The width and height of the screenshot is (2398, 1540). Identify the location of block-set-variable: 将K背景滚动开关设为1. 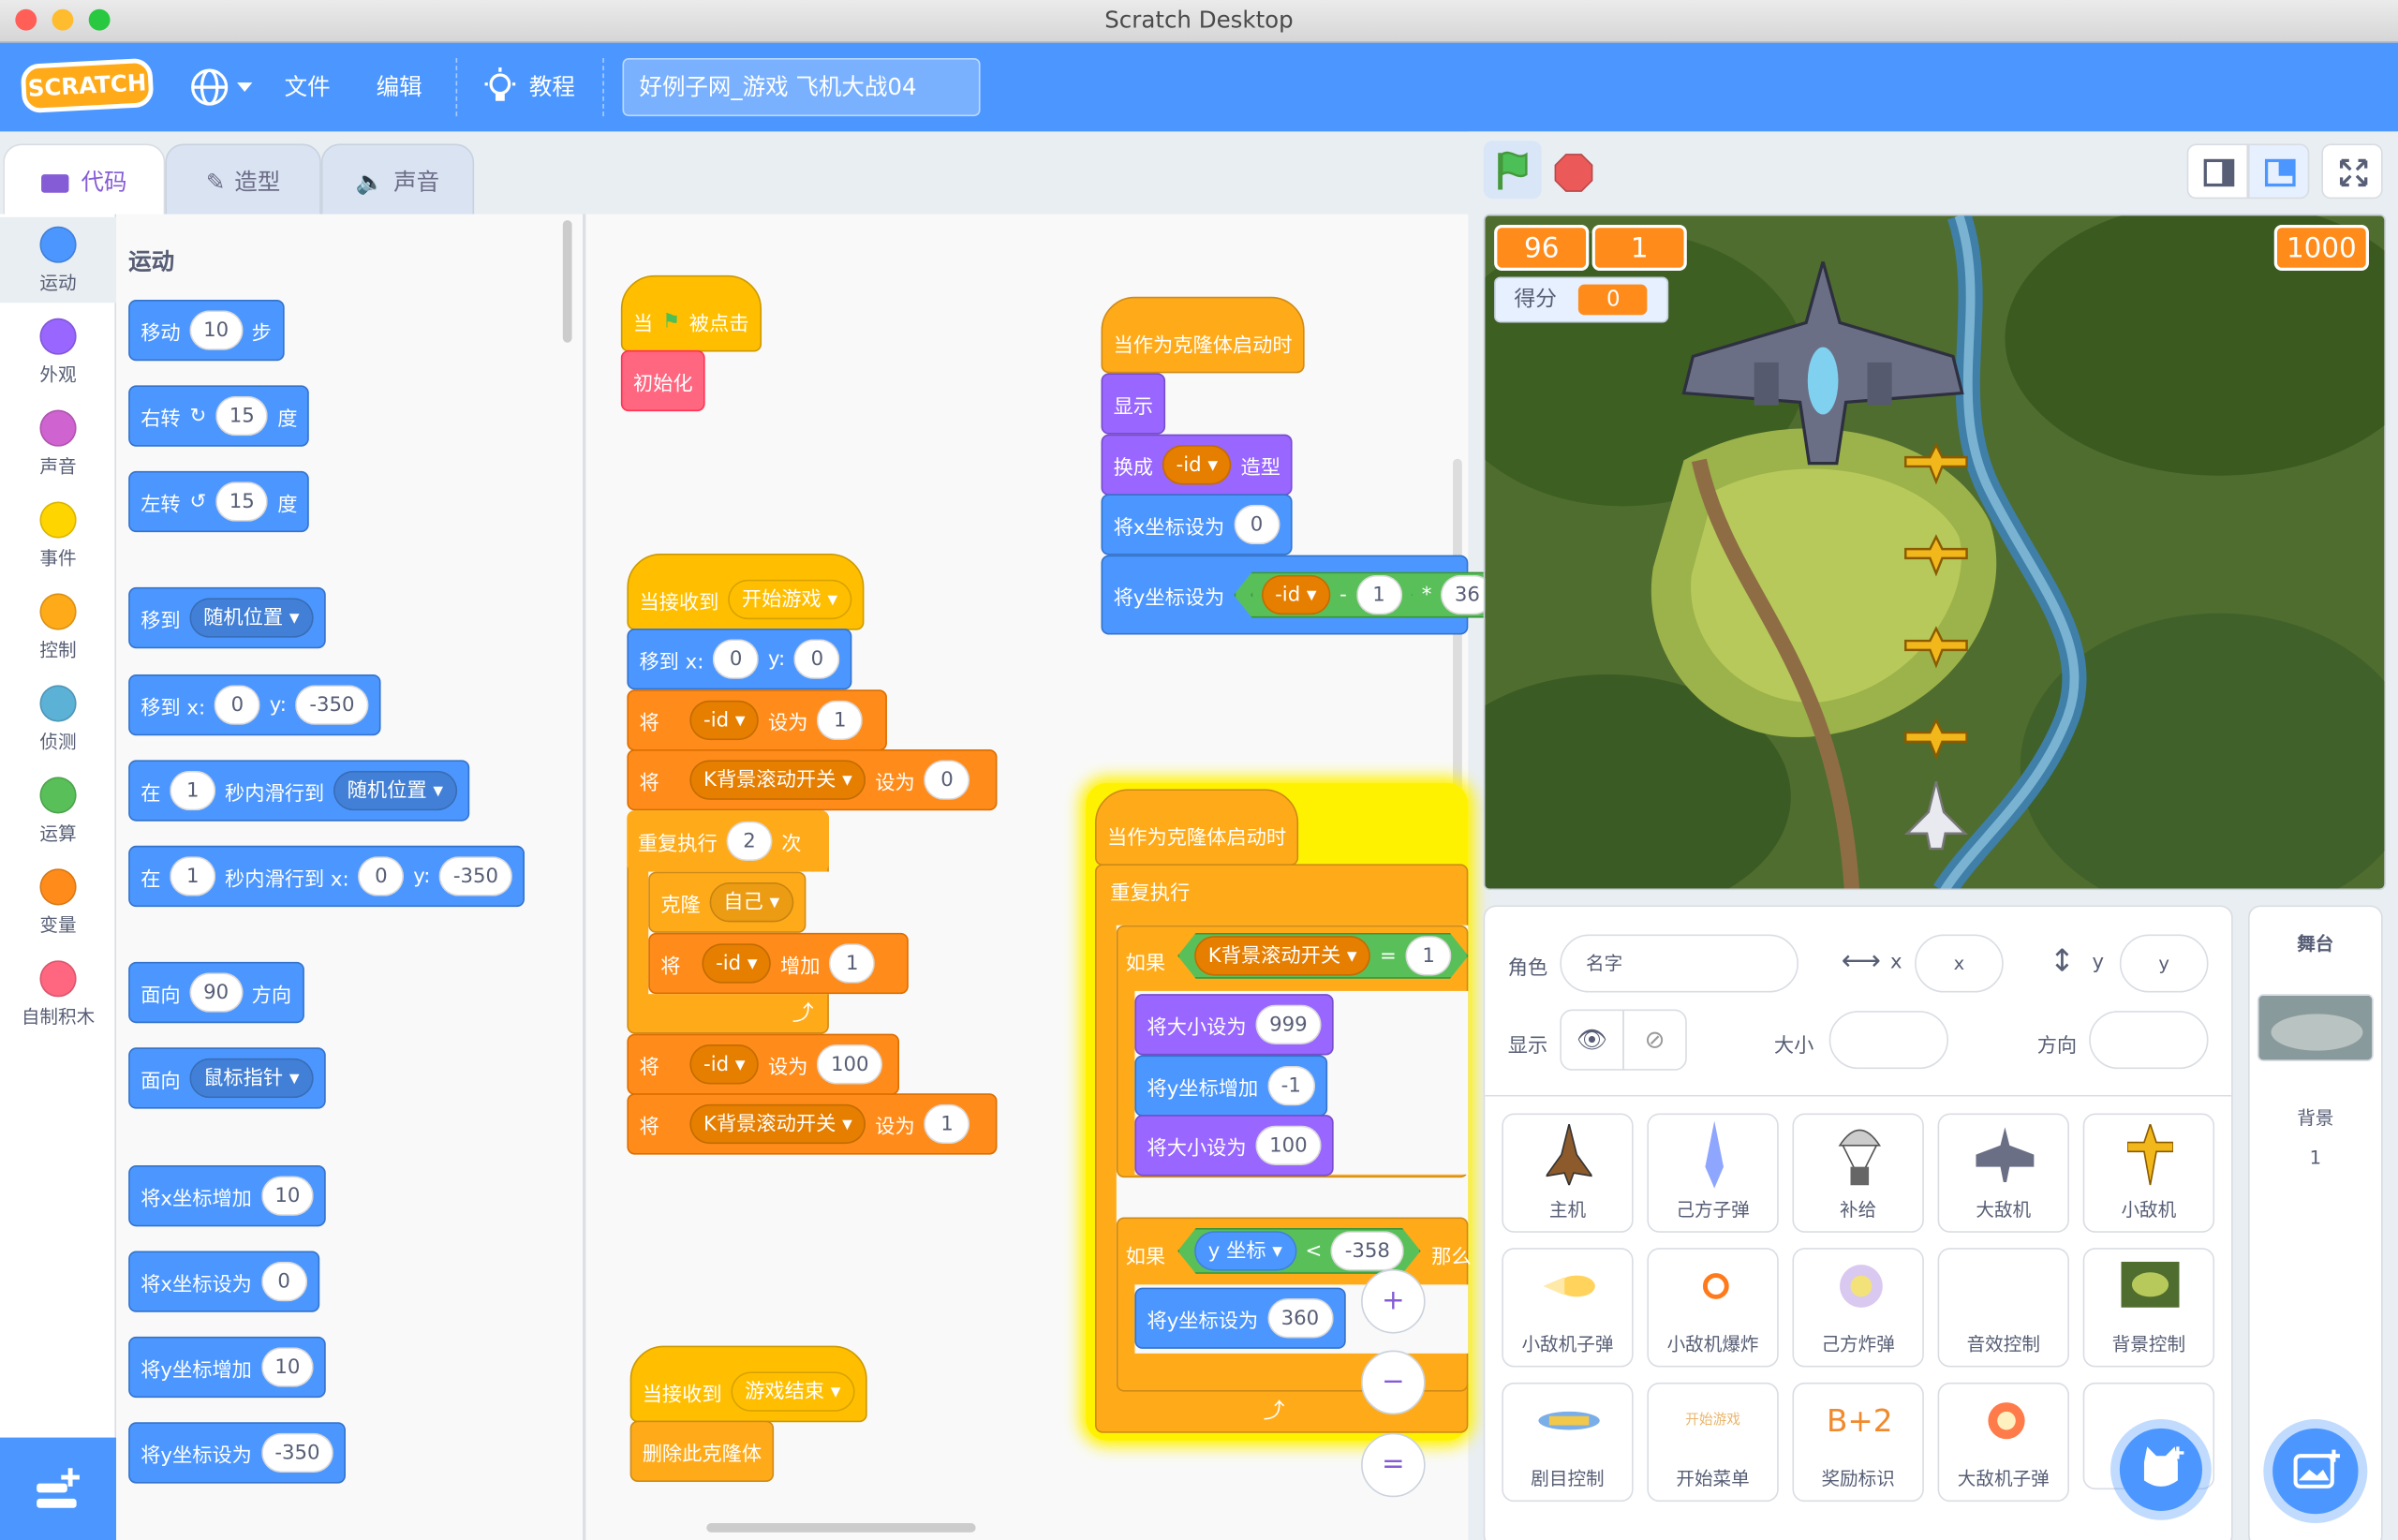
(812, 1124).